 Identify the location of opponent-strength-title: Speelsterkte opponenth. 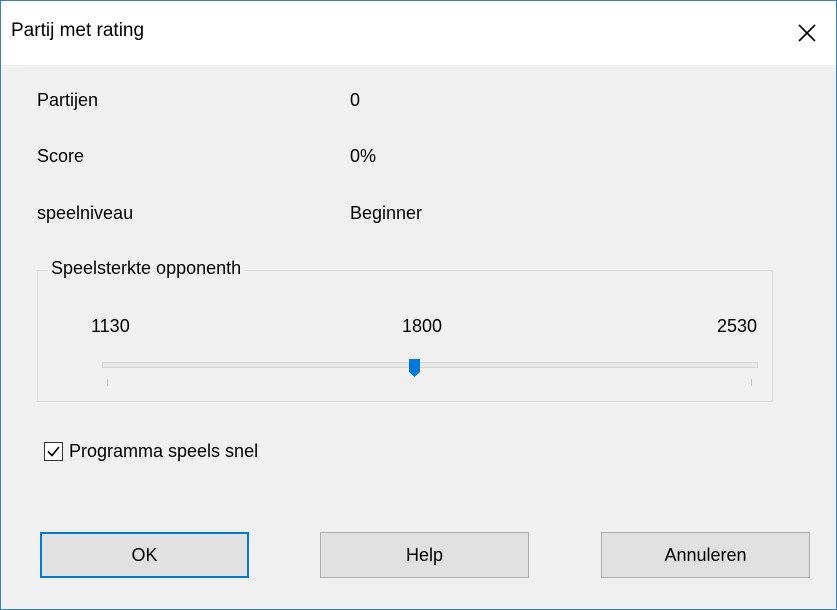
(146, 268).